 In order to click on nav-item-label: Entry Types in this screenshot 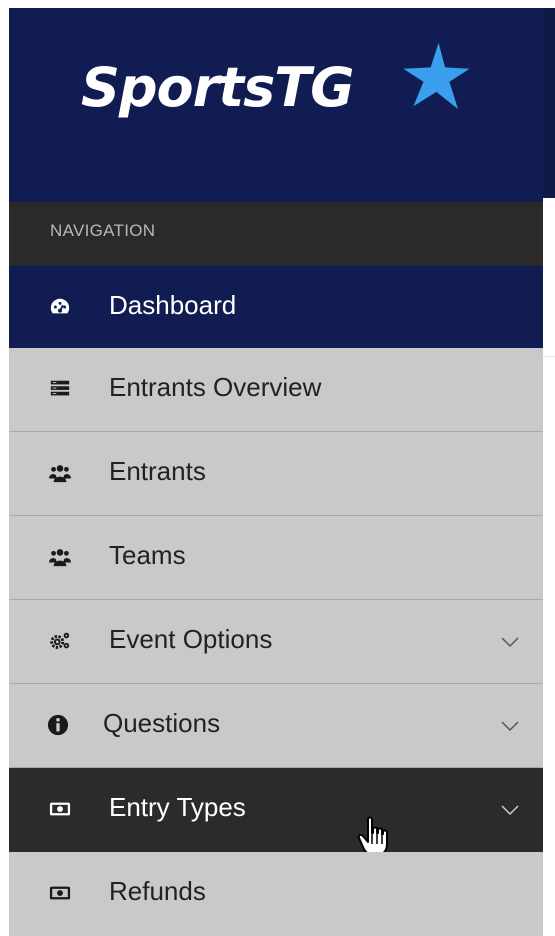, I will do `click(177, 807)`.